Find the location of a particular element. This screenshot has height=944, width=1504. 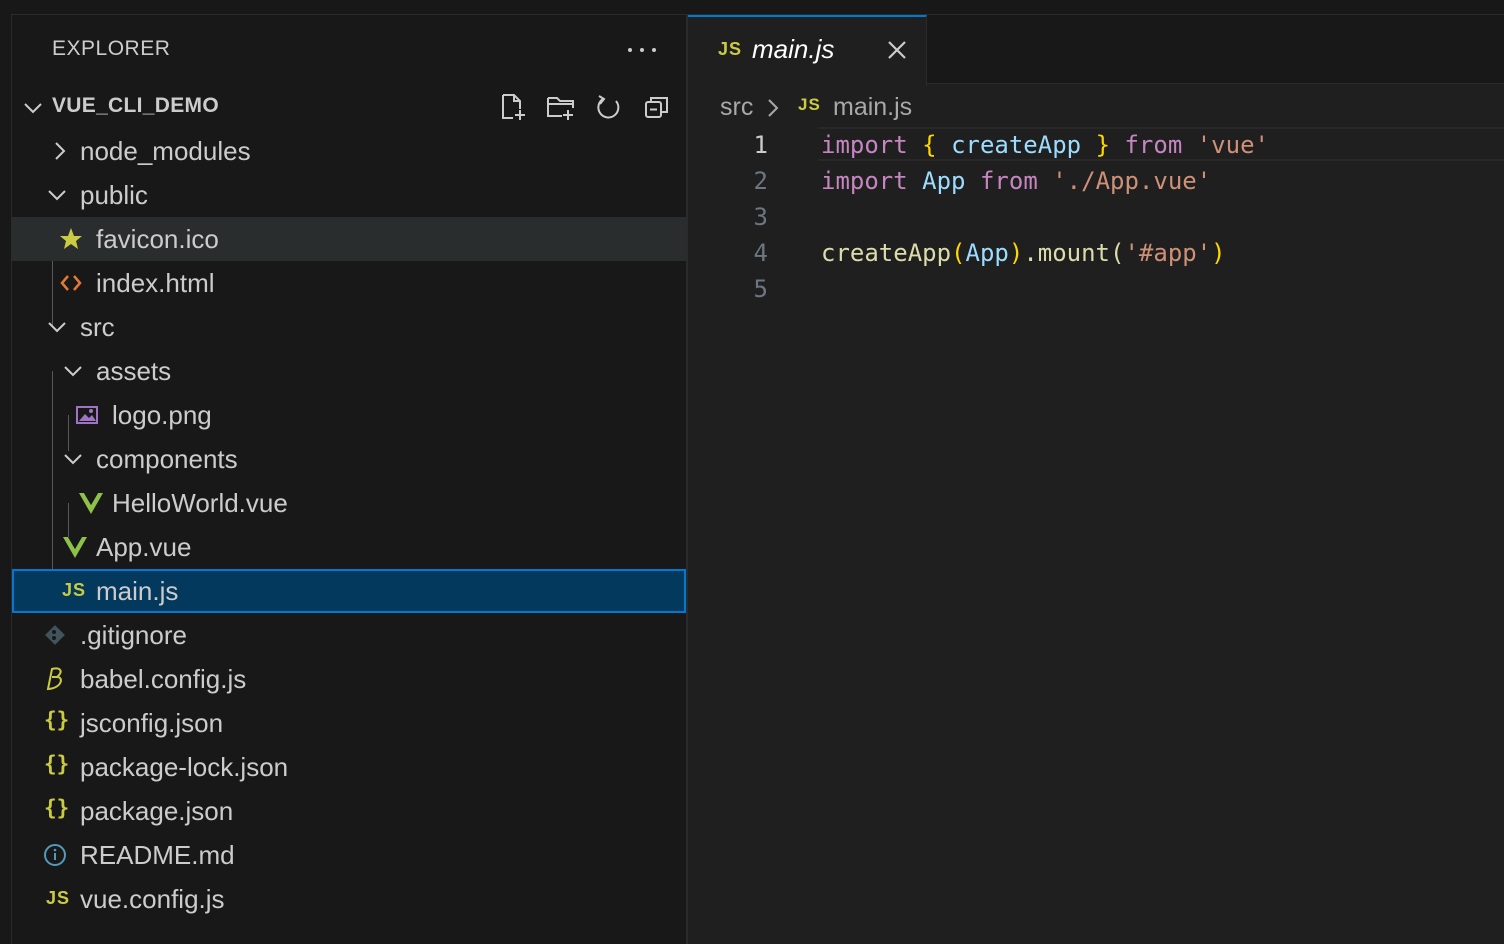

tree-item-components: components is located at coordinates (349, 459).